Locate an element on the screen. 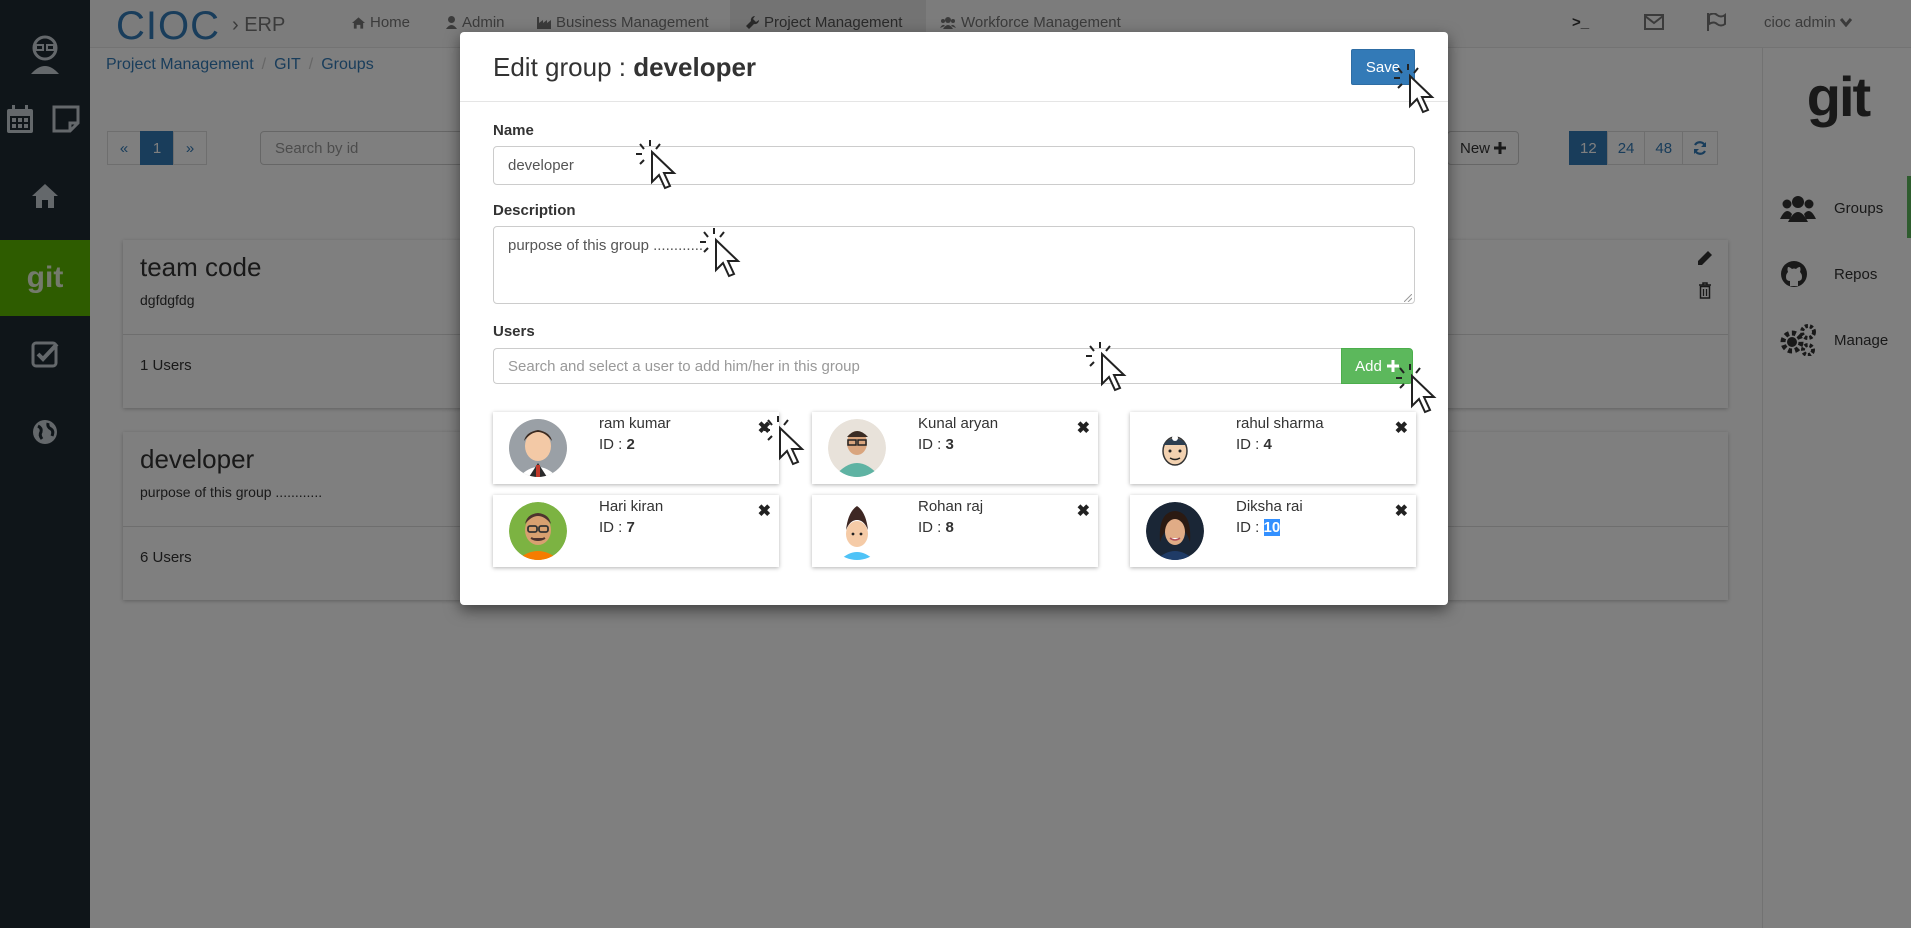 The width and height of the screenshot is (1911, 928). user-id: ID : 4 is located at coordinates (1254, 444).